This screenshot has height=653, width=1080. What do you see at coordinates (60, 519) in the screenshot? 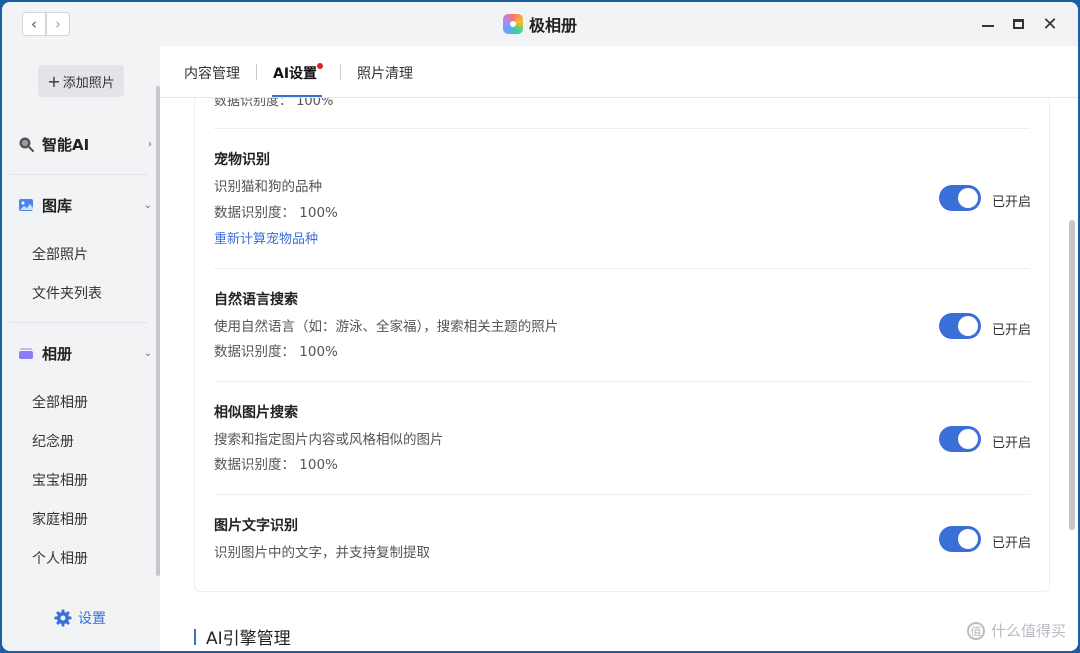
I see `sidebar-item-family-album: 家庭相册` at bounding box center [60, 519].